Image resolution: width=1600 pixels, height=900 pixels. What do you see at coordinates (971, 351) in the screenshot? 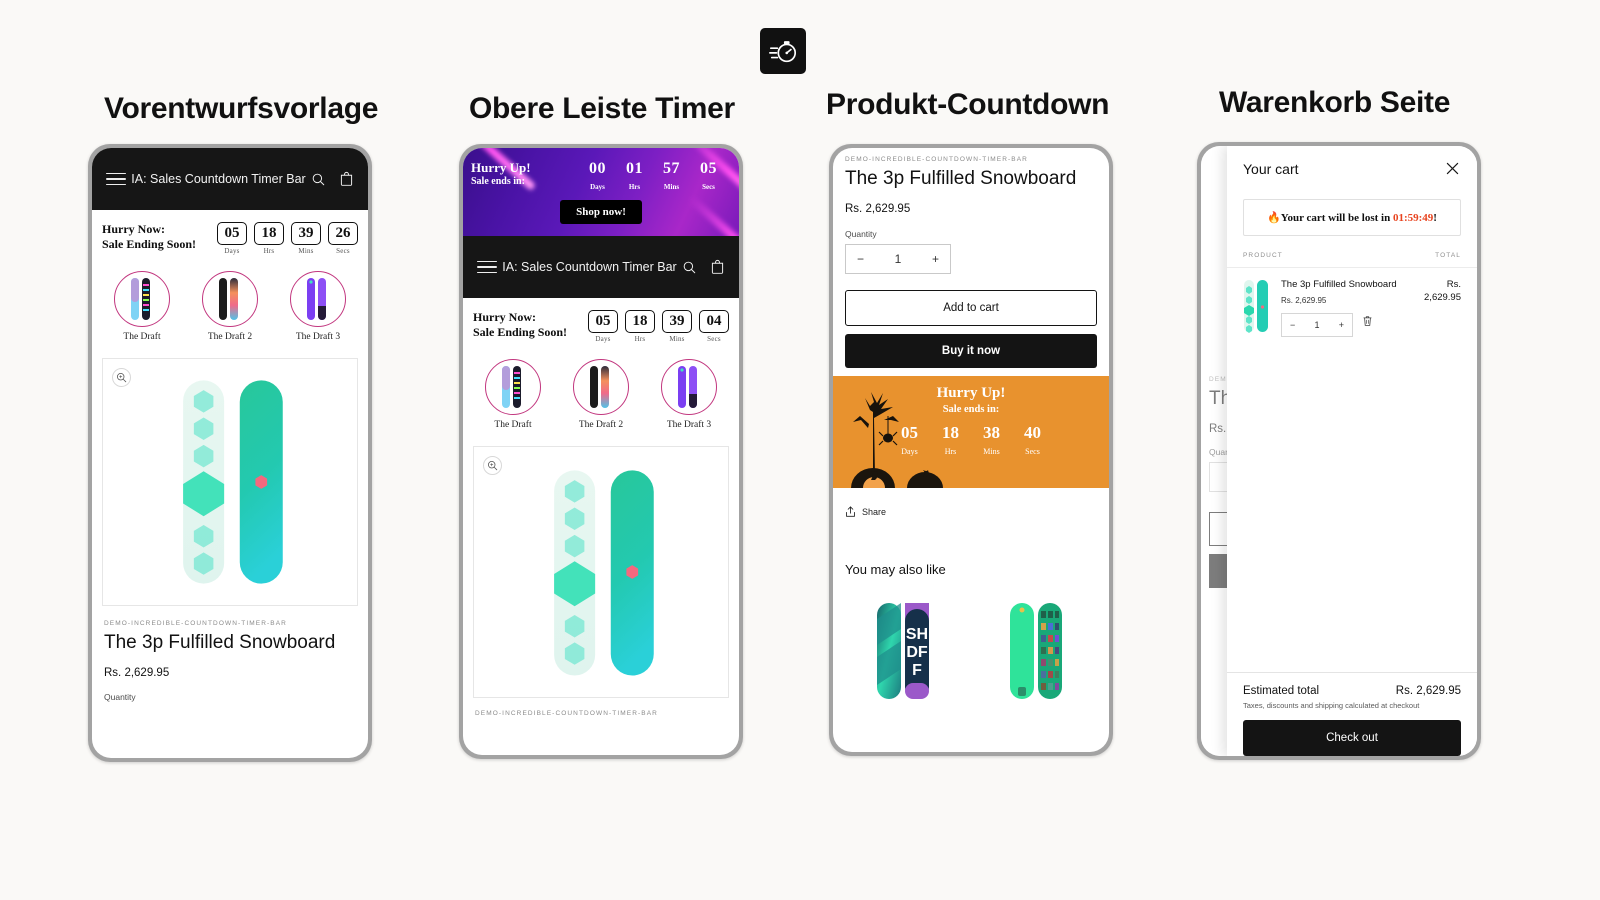
I see `buy-it-now-button: Buy it now` at bounding box center [971, 351].